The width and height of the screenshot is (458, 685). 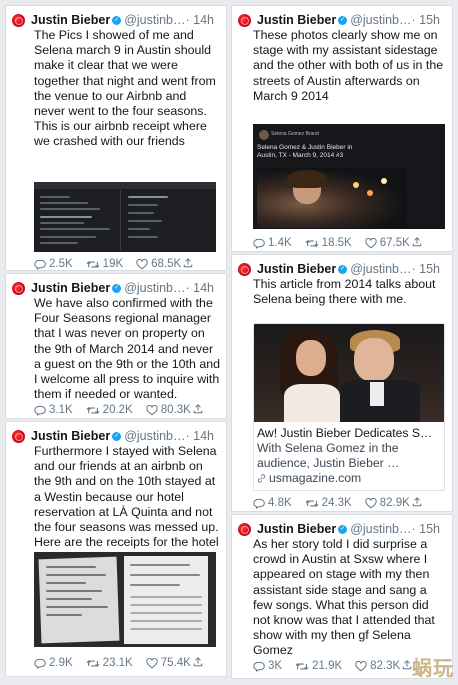 What do you see at coordinates (328, 503) in the screenshot?
I see `retweet-button: 24.3K` at bounding box center [328, 503].